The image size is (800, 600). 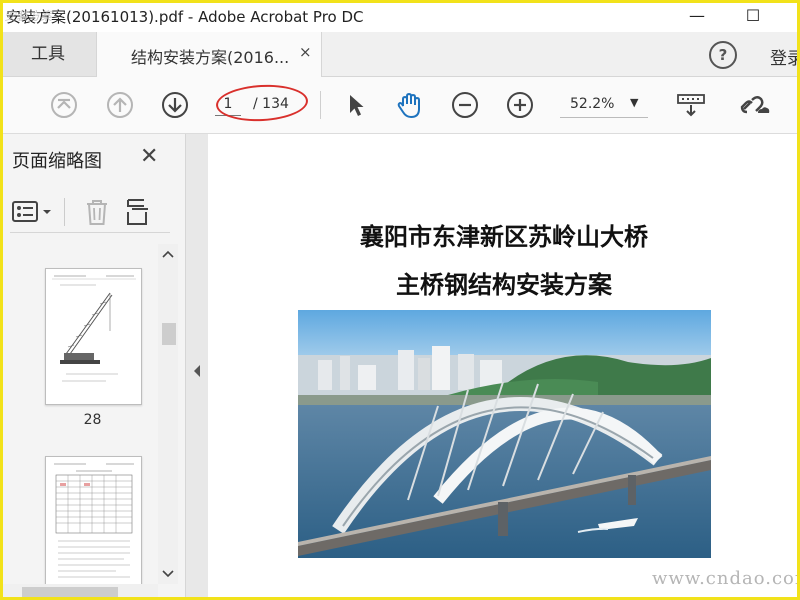 I want to click on chevron-down-icon: ▼, so click(x=634, y=102).